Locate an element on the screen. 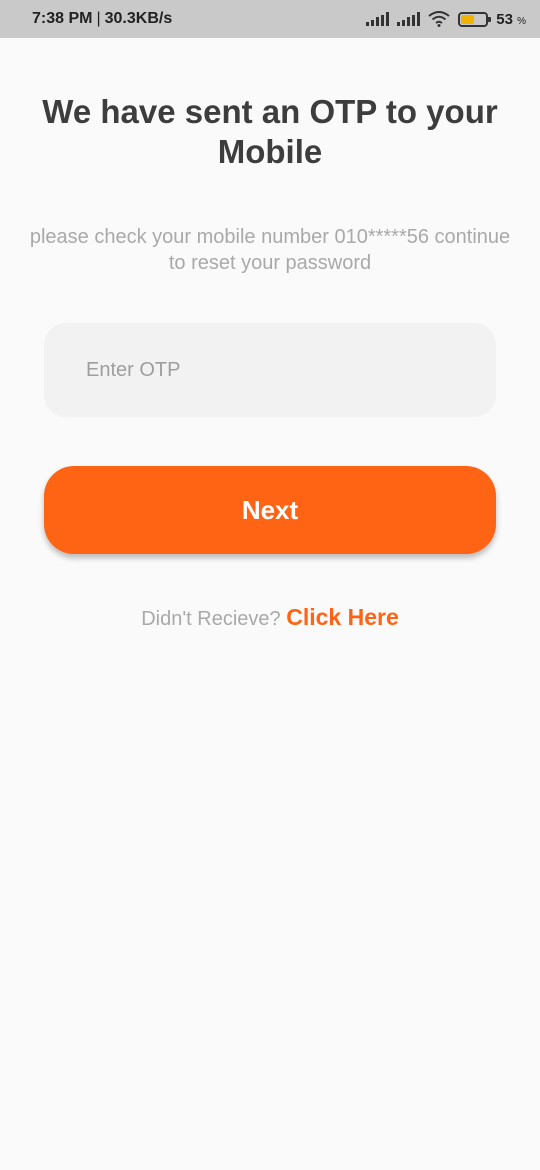 The height and width of the screenshot is (1170, 540). resend-text: Didn't Recieve? is located at coordinates (211, 619).